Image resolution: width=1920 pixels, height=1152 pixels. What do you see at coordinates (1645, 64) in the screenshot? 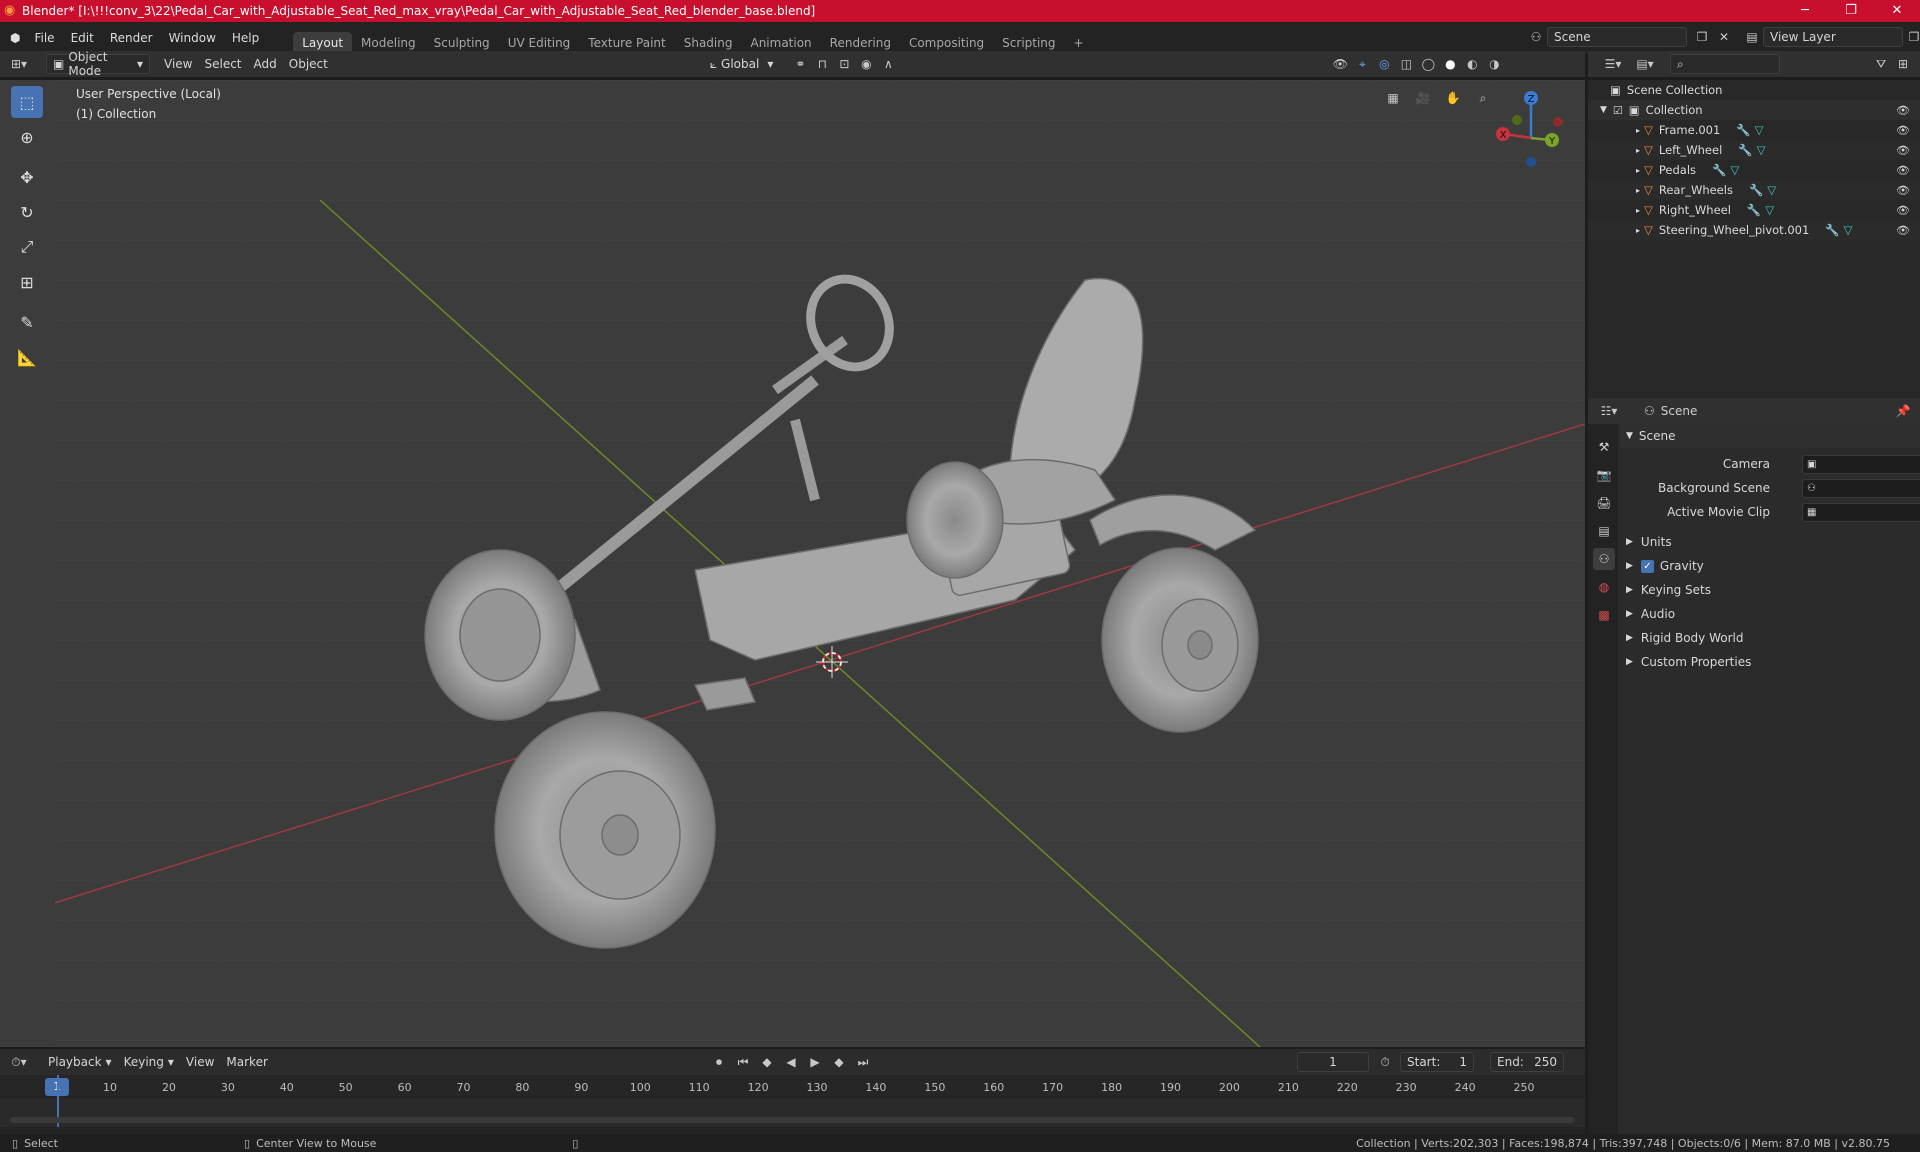
I see `display-mode-icon: ▤▾` at bounding box center [1645, 64].